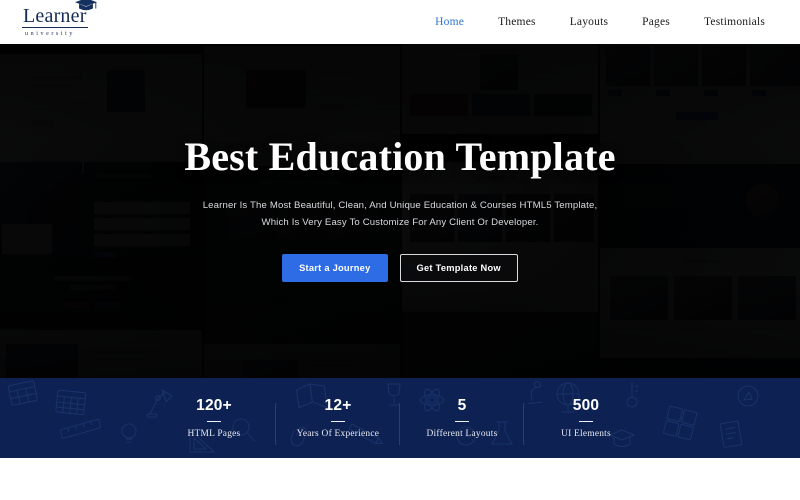  Describe the element at coordinates (338, 434) in the screenshot. I see `stat-label: Years Of Experience` at that location.